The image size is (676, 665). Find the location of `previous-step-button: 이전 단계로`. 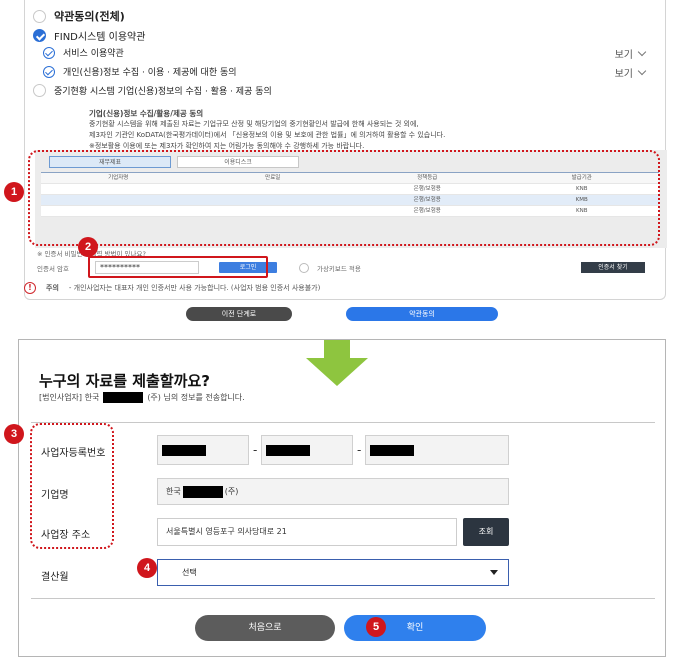

previous-step-button: 이전 단계로 is located at coordinates (239, 314).